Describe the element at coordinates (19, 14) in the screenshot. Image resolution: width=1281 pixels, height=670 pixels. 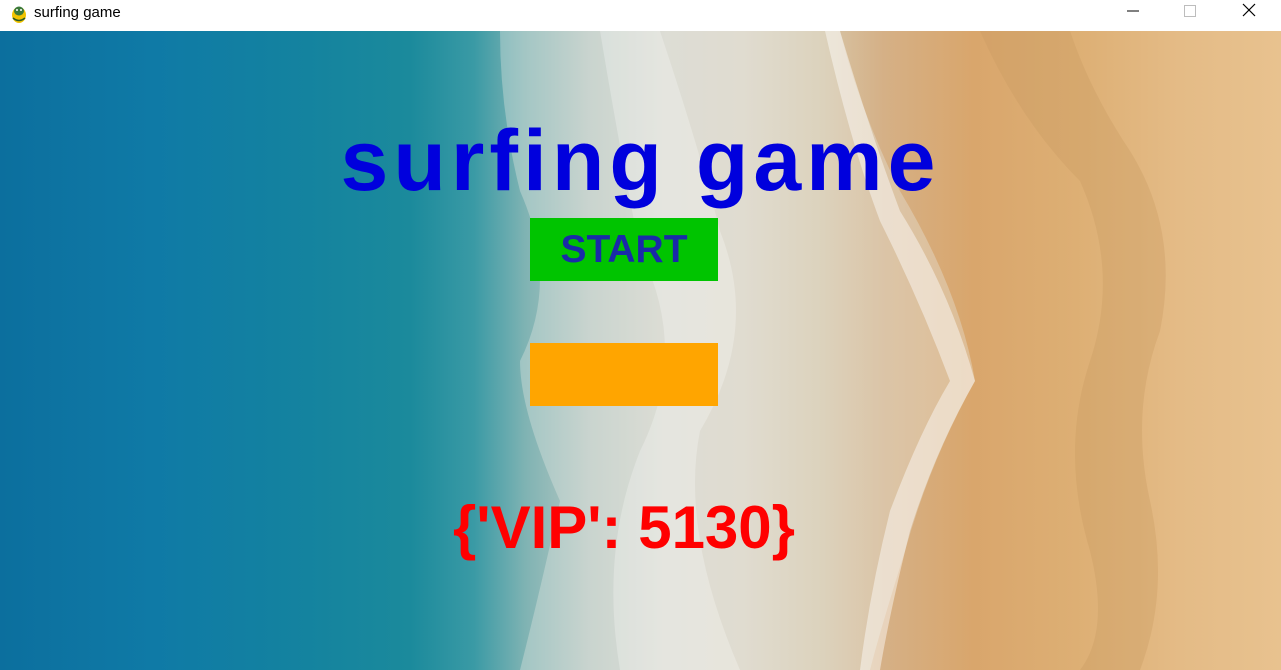
I see `python-snake-icon` at that location.